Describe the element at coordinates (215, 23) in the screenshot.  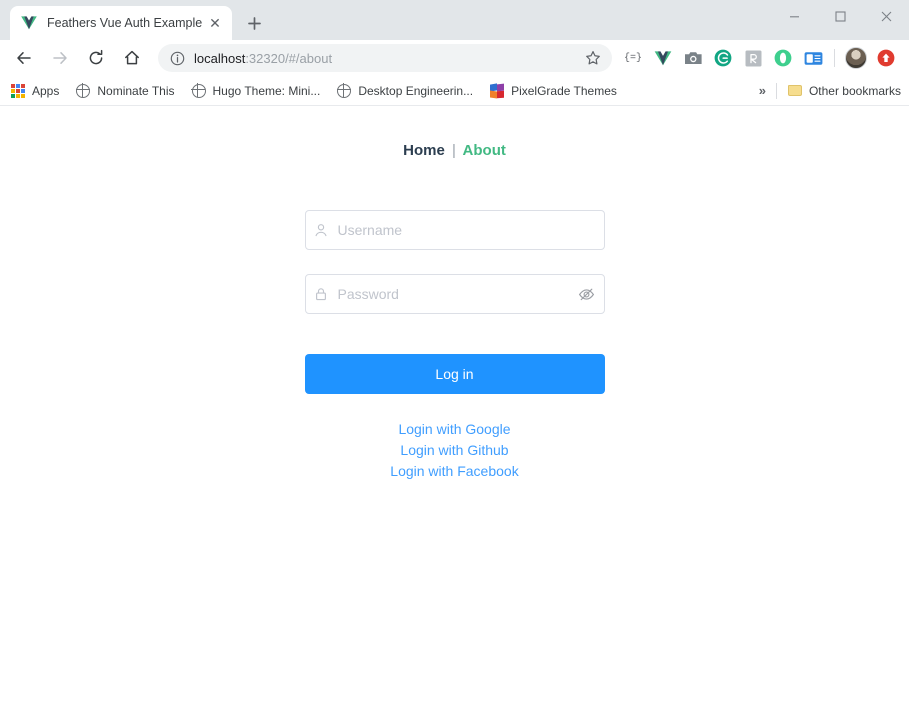
I see `close-icon: ✕` at that location.